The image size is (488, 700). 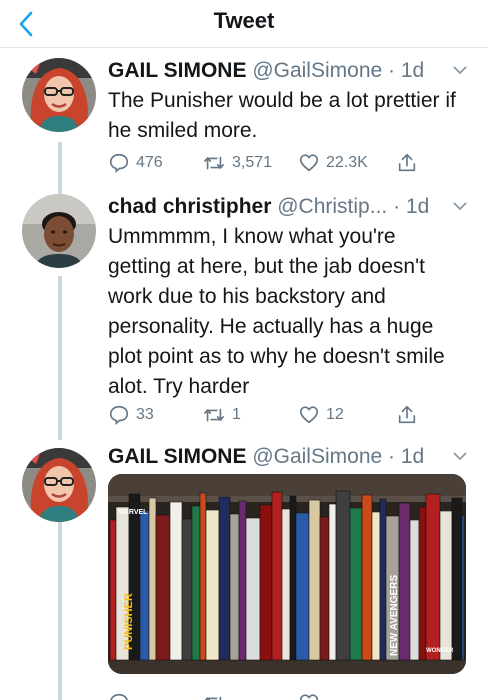 I want to click on reply-count: 476, so click(x=149, y=162).